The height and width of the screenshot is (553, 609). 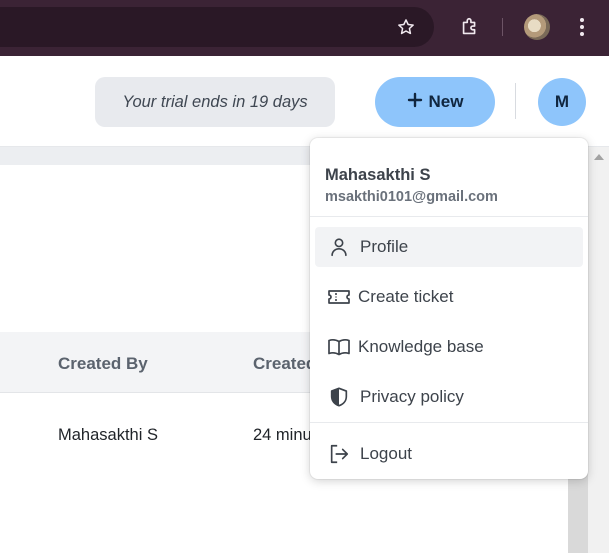 I want to click on menu-item-label: Create ticket, so click(x=406, y=296).